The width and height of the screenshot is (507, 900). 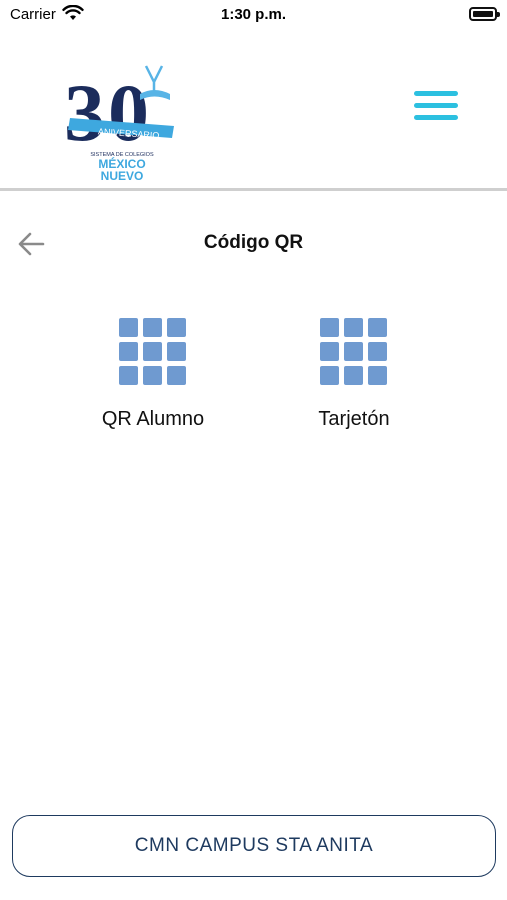 I want to click on menu-bar-middle, so click(x=436, y=105).